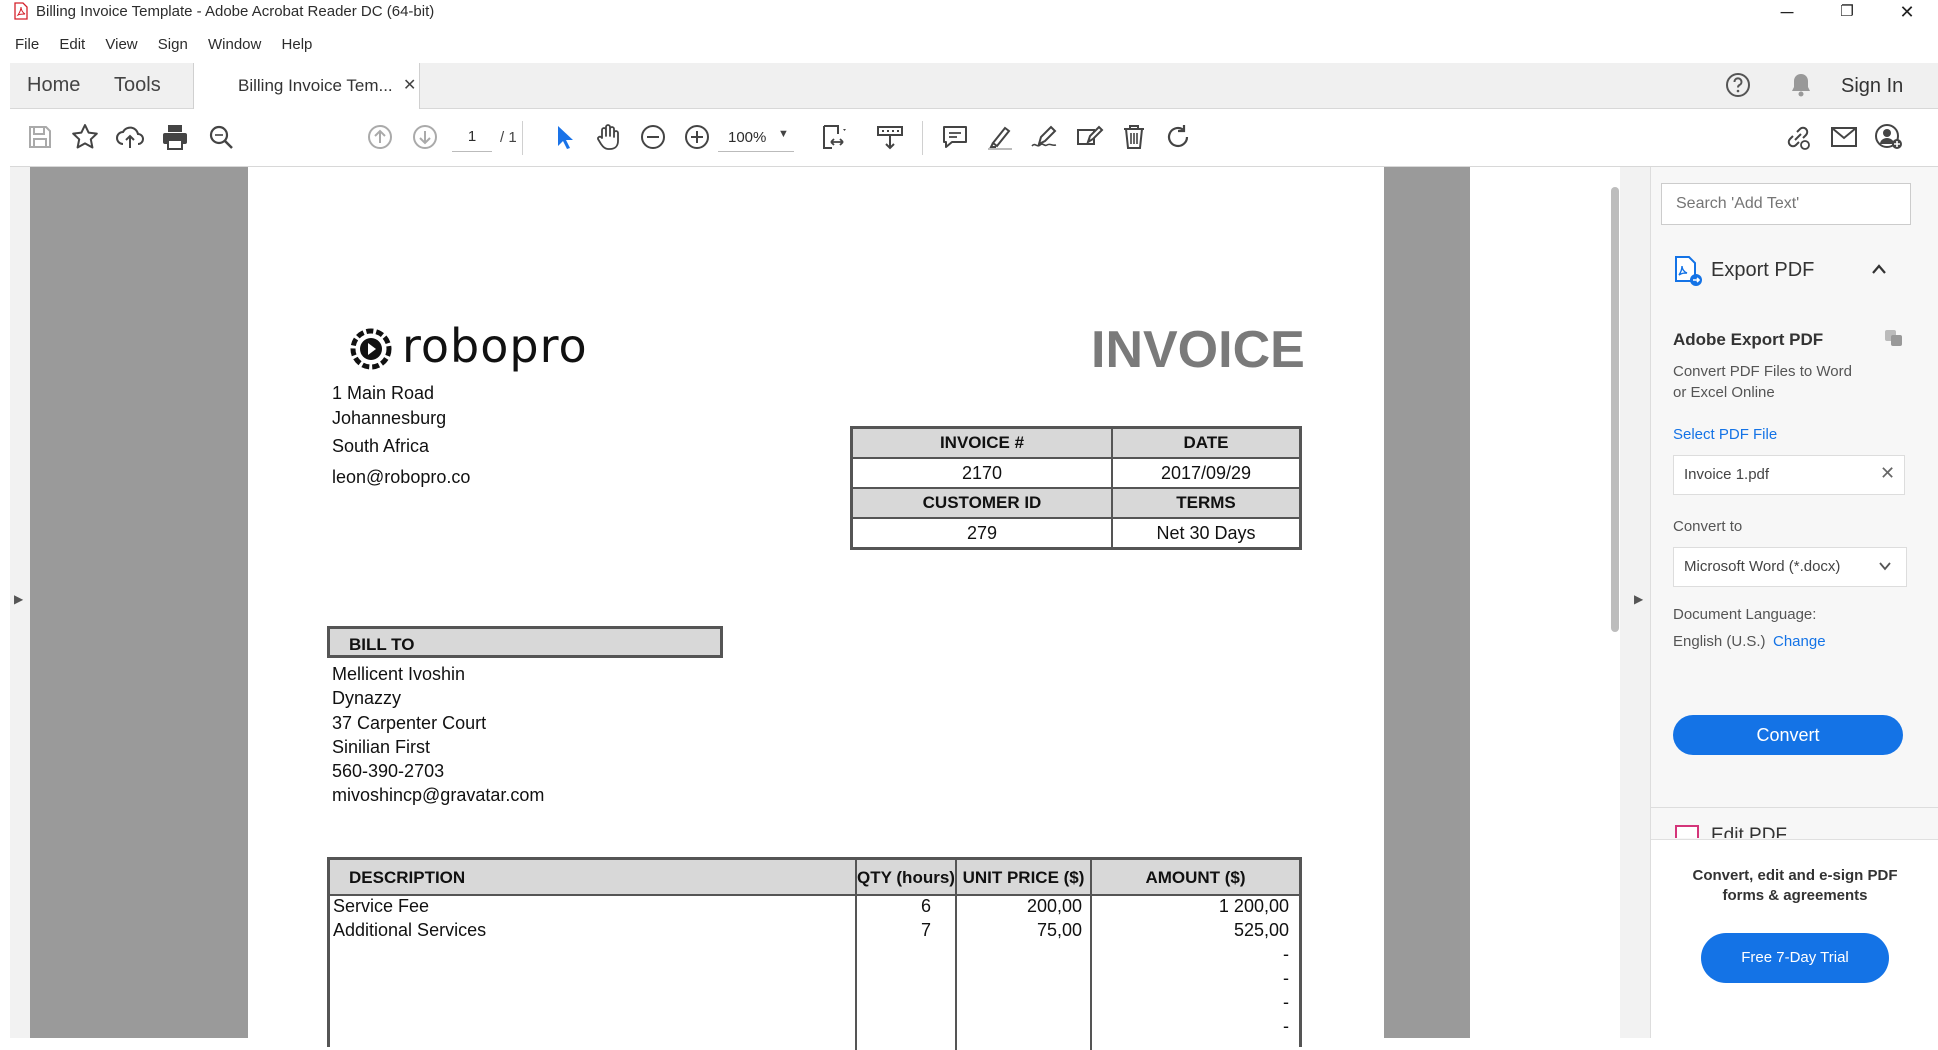 This screenshot has width=1938, height=1050. Describe the element at coordinates (747, 137) in the screenshot. I see `zoom-level-value: 100%` at that location.